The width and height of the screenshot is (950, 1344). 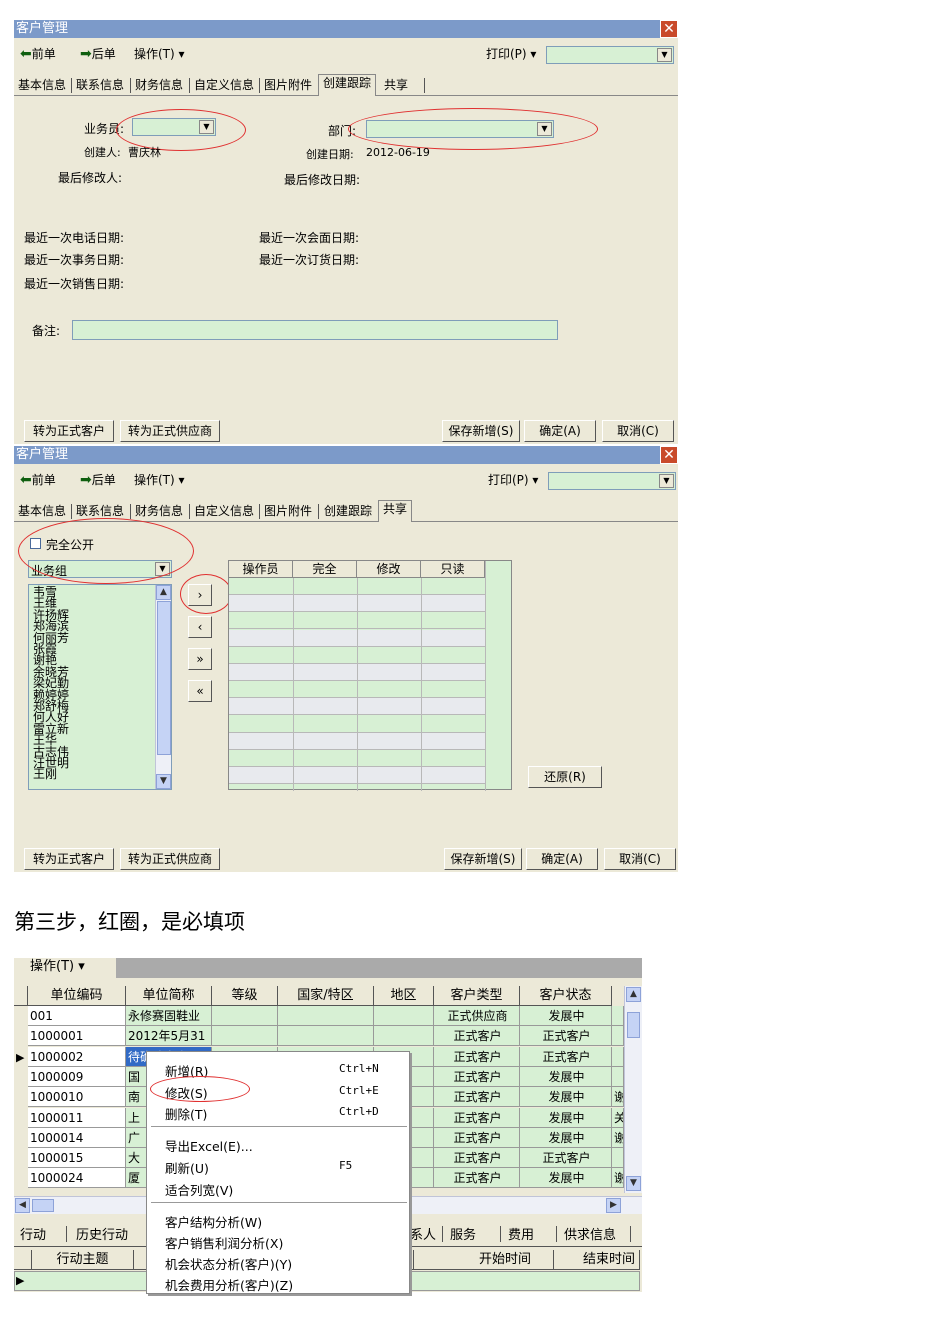 What do you see at coordinates (98, 480) in the screenshot?
I see `next-button: ➡后单` at bounding box center [98, 480].